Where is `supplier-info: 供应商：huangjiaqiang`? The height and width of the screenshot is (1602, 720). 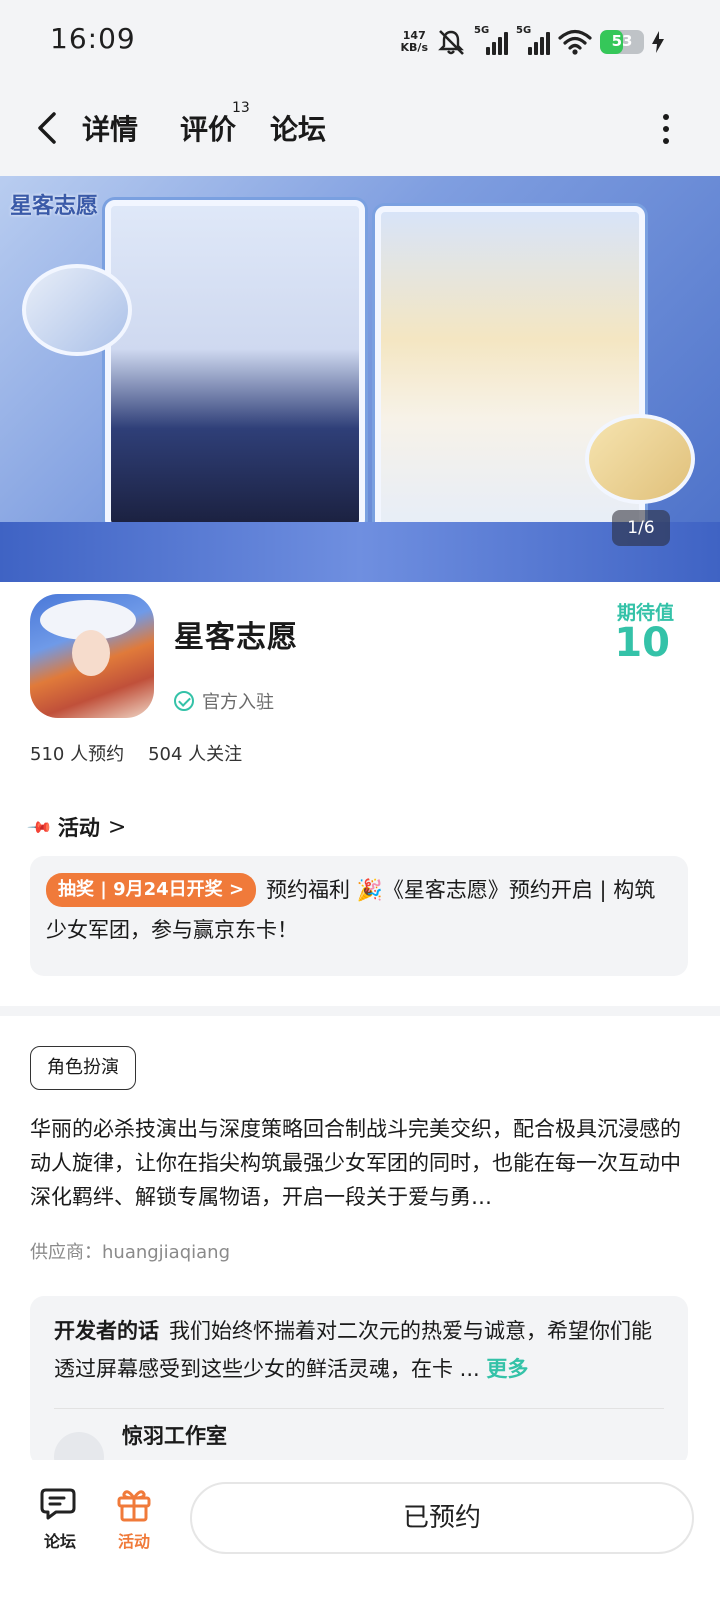 supplier-info: 供应商：huangjiaqiang is located at coordinates (130, 1252).